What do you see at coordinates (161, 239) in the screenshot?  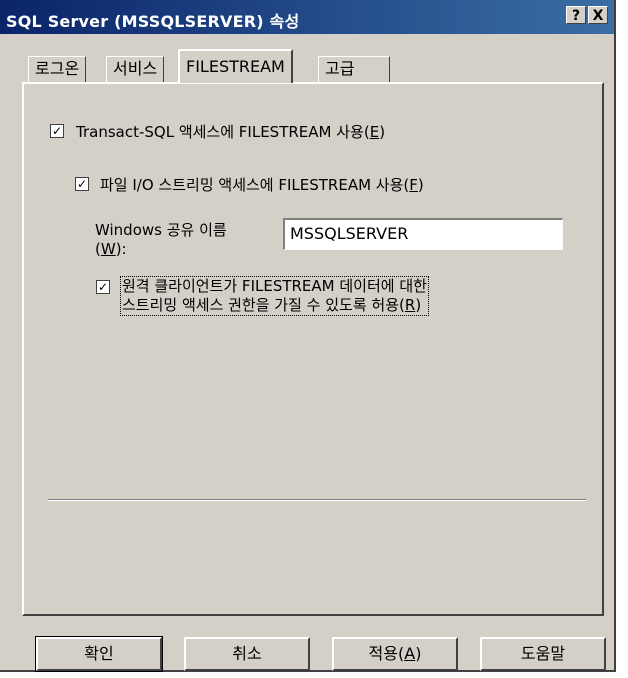 I see `share-name-label: Windows 공유 이름 (W):` at bounding box center [161, 239].